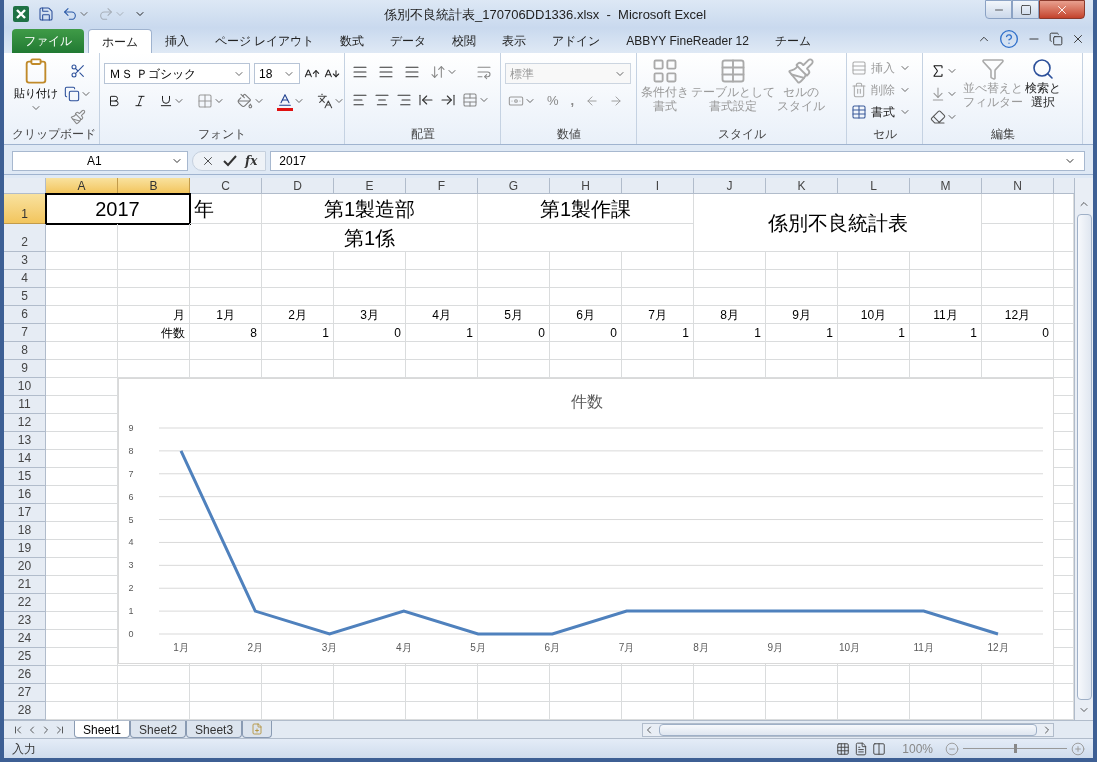  What do you see at coordinates (100, 161) in the screenshot?
I see `name-box: A1` at bounding box center [100, 161].